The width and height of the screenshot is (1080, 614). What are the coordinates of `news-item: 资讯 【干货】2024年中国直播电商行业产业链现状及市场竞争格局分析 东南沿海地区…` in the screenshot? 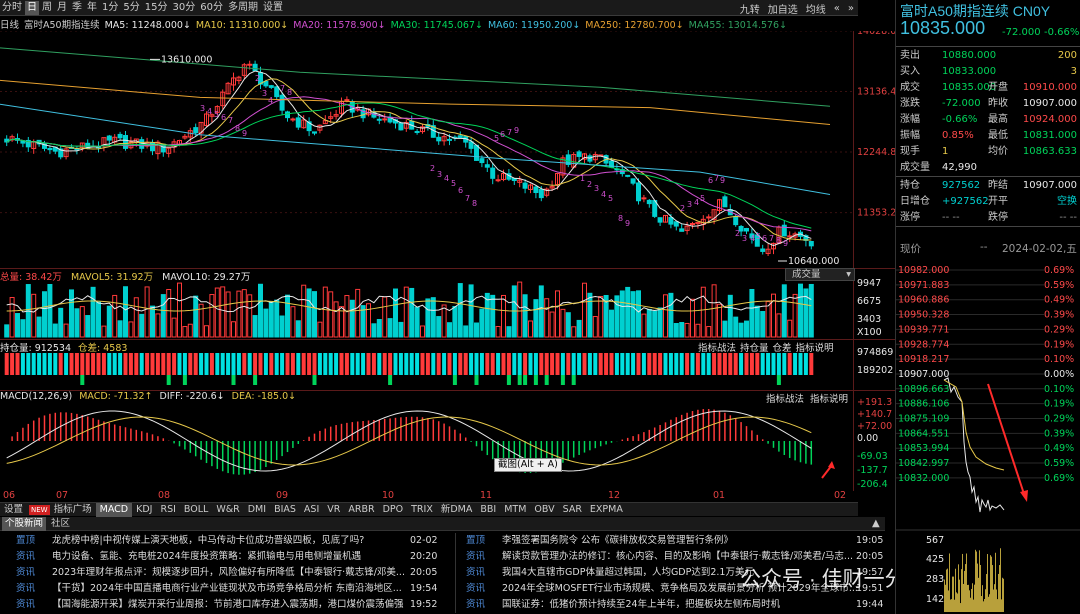 It's located at (233, 589).